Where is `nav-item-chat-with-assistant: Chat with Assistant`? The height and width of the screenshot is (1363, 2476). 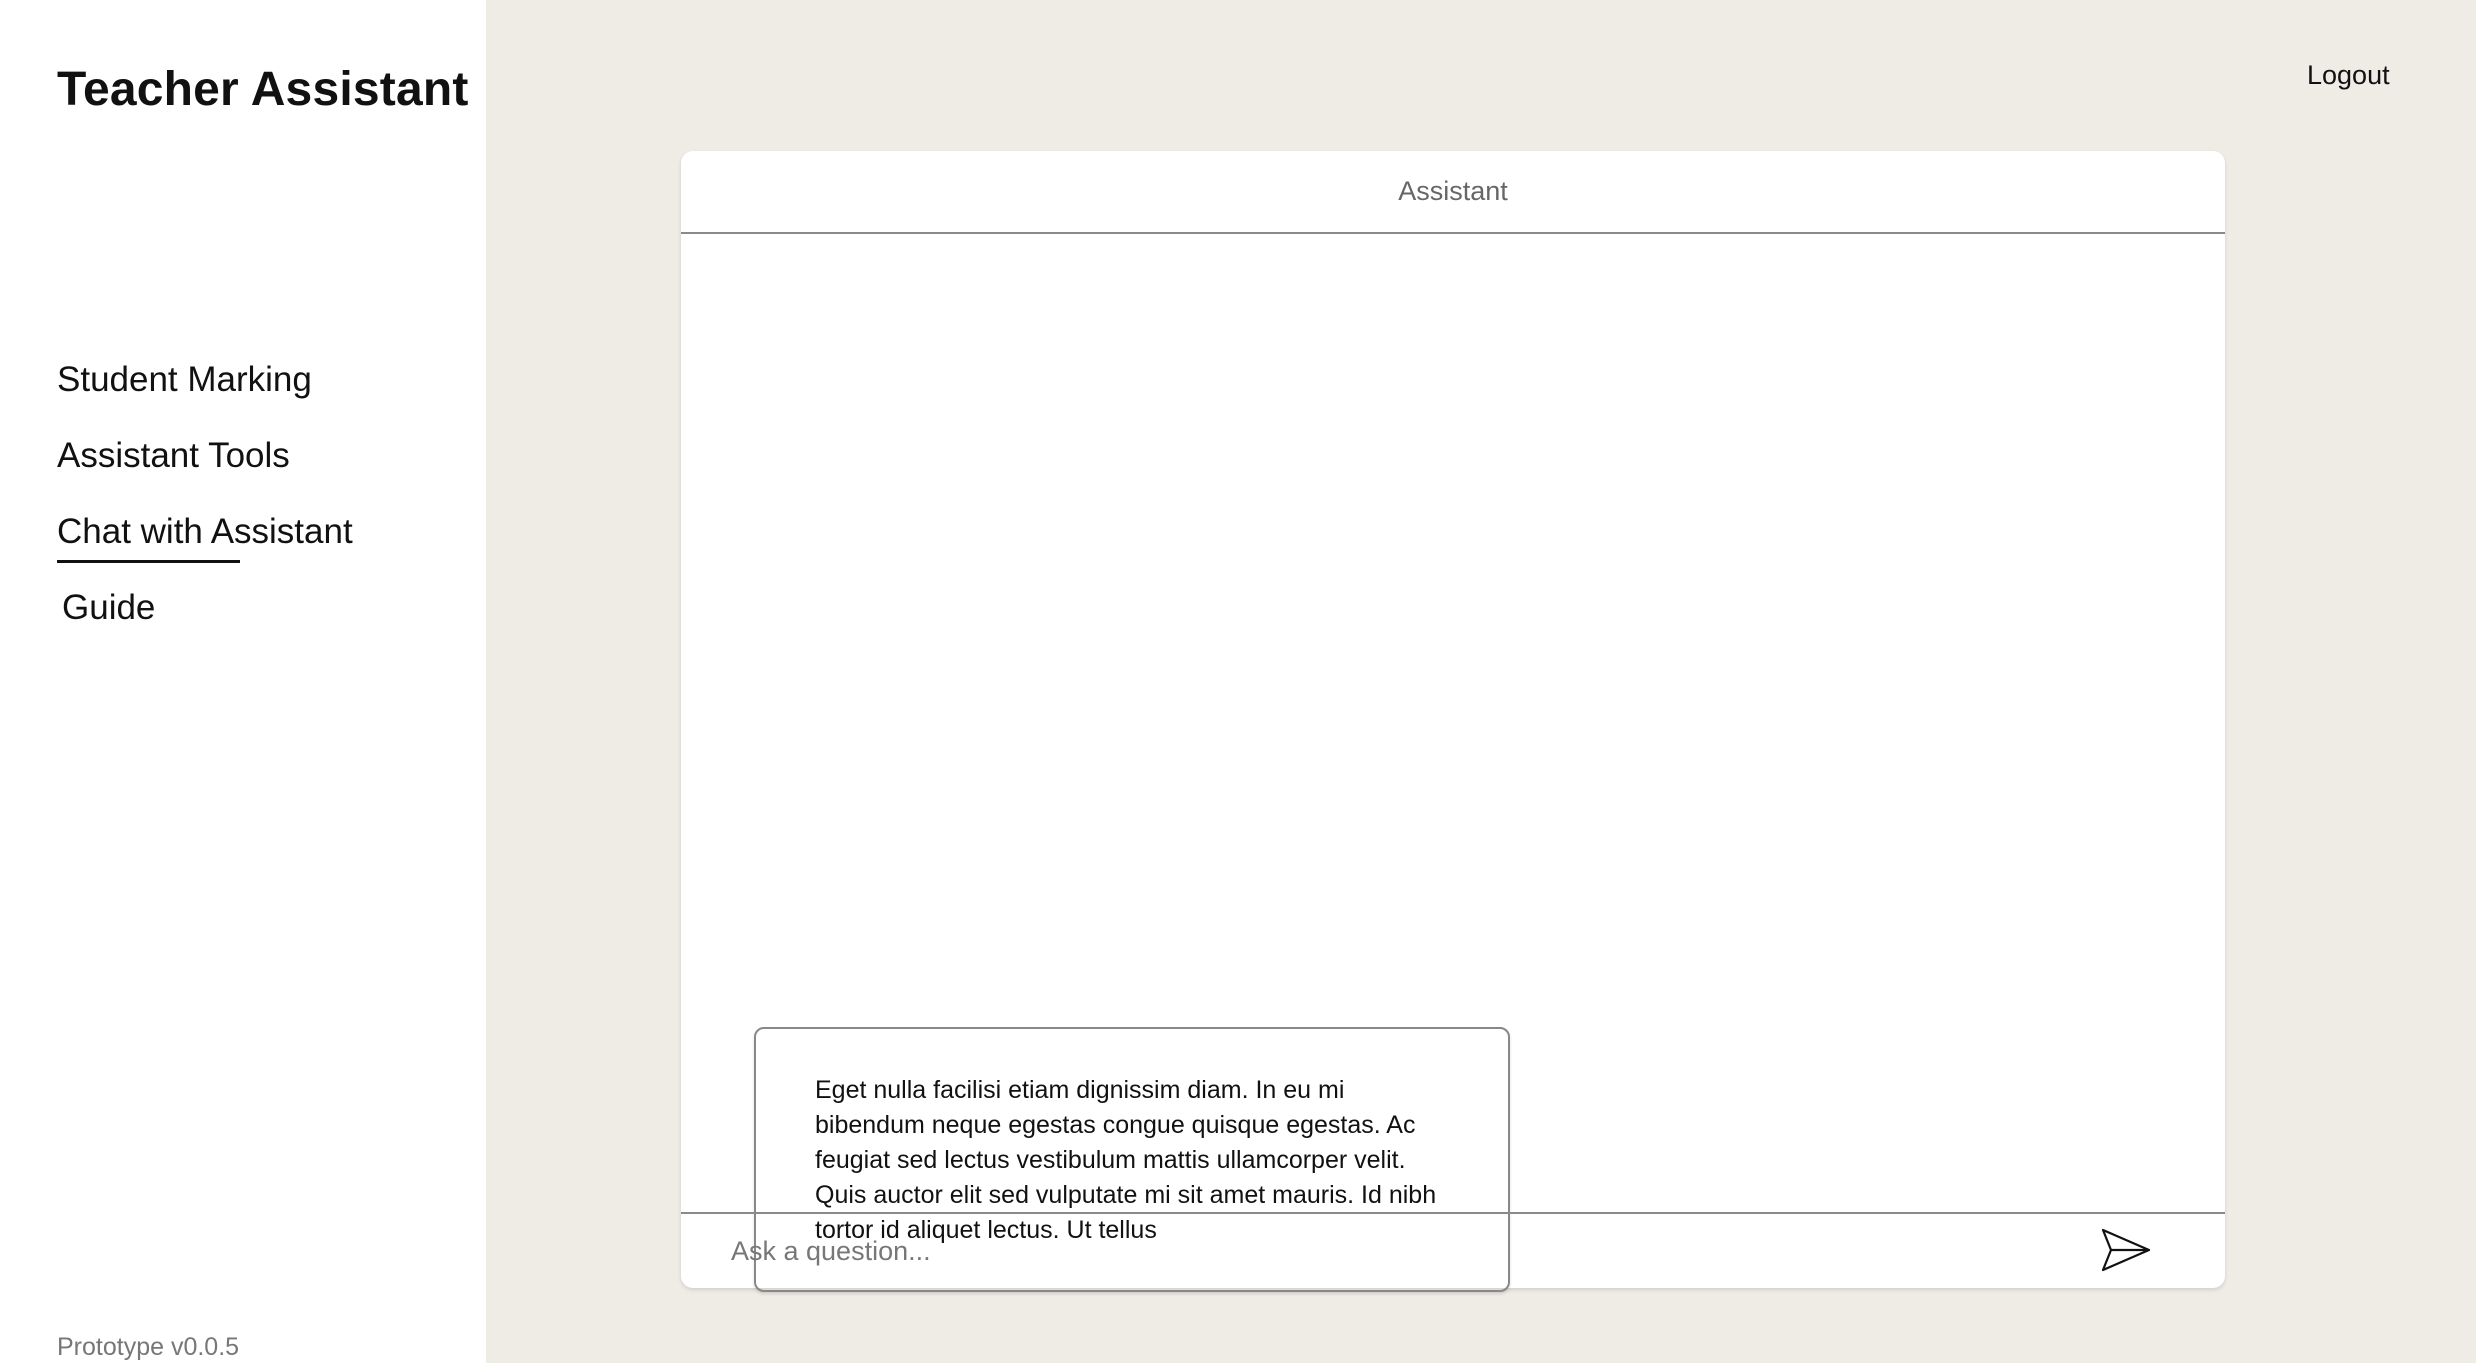
nav-item-chat-with-assistant: Chat with Assistant is located at coordinates (205, 545).